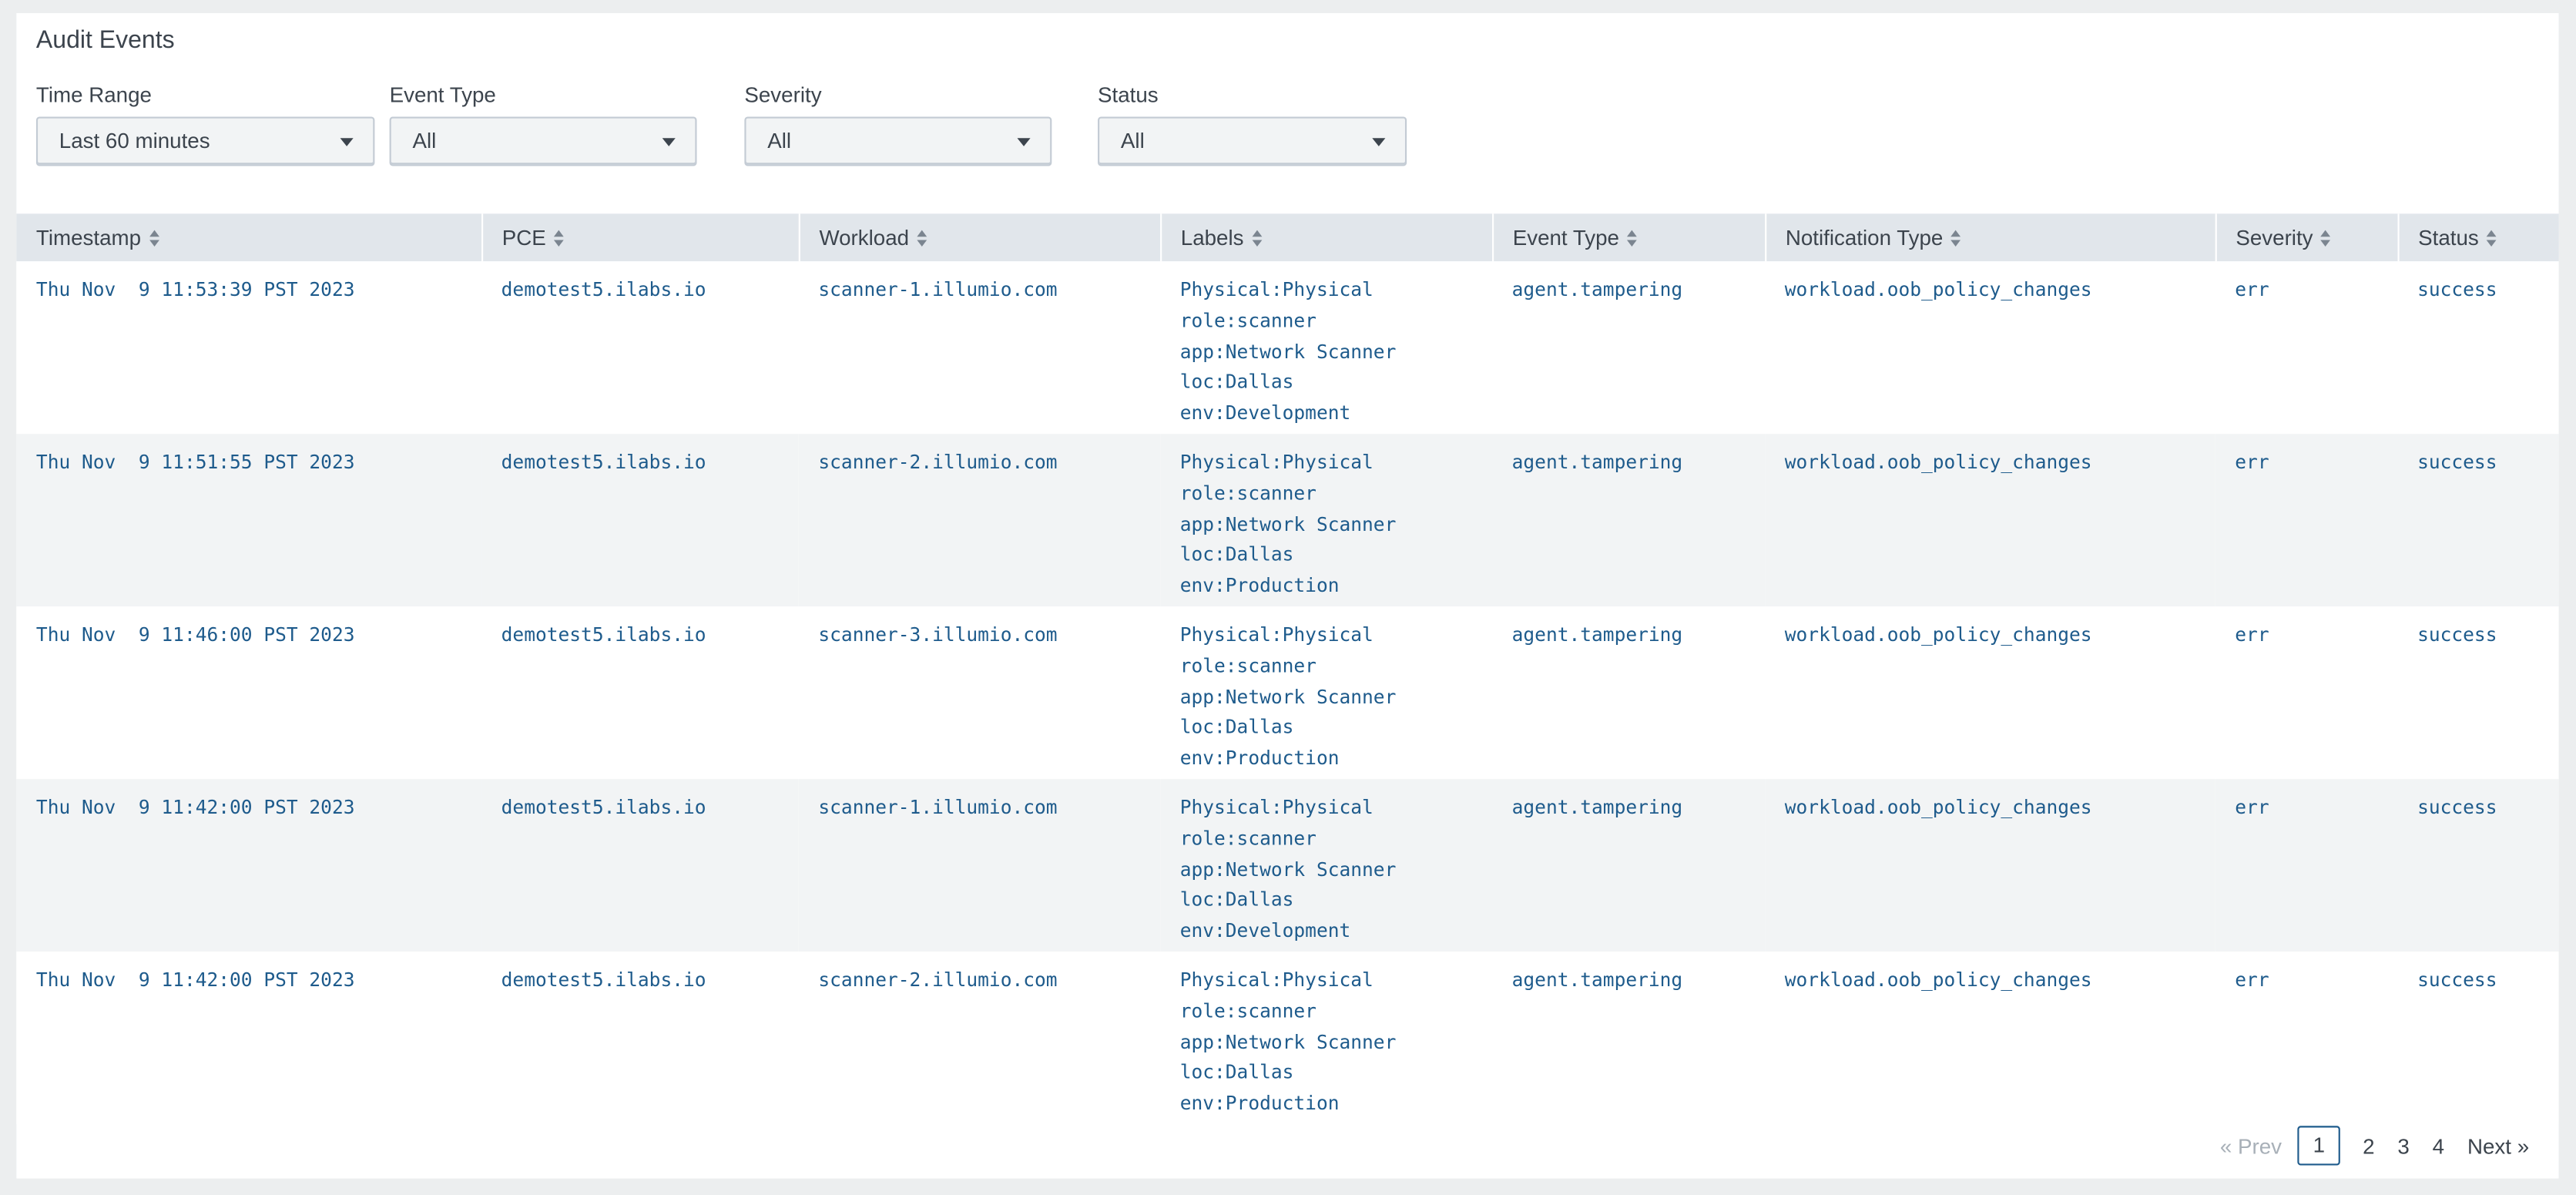  Describe the element at coordinates (543, 141) in the screenshot. I see `event-type-select: All` at that location.